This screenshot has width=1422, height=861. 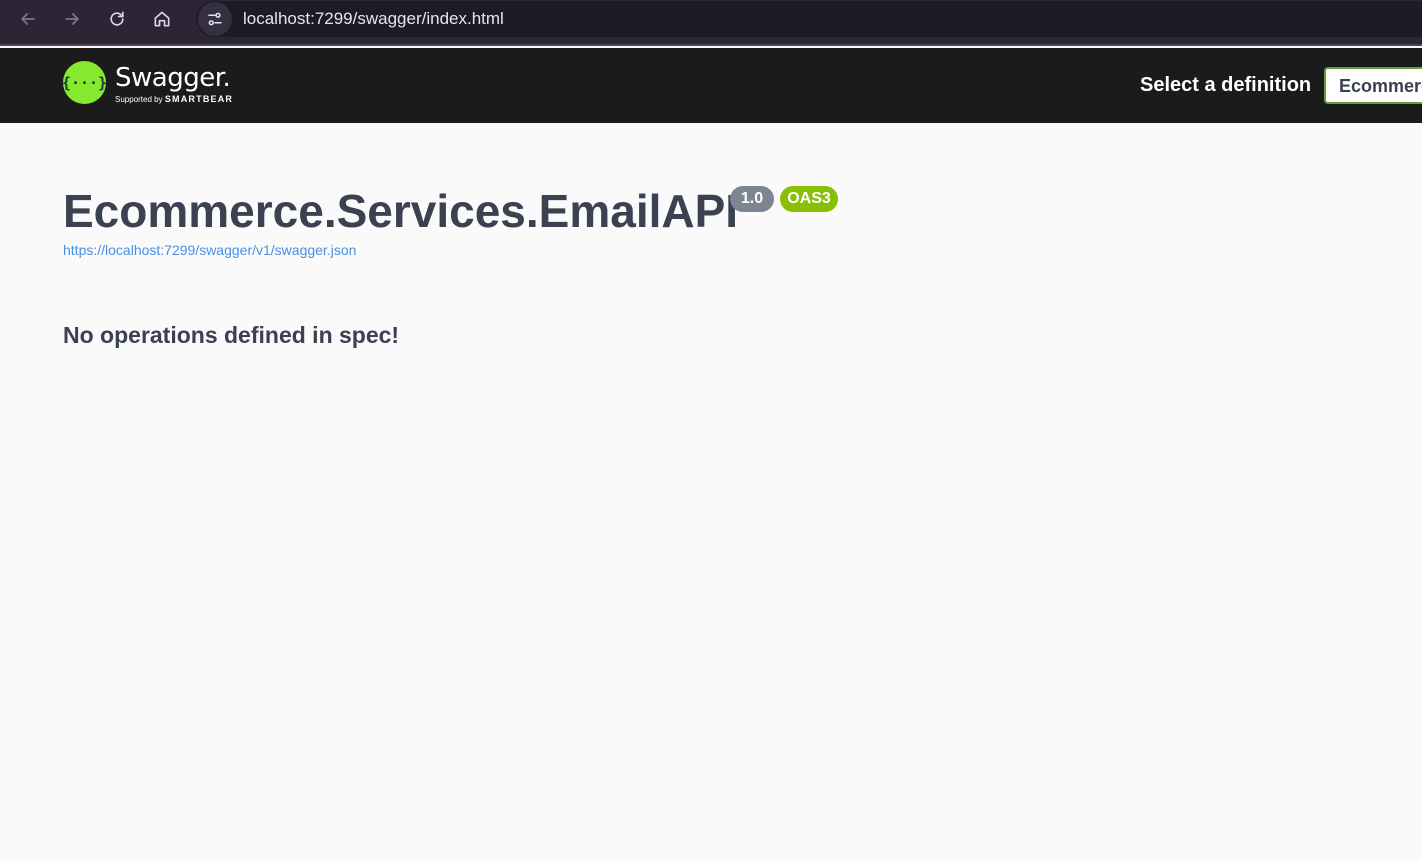 I want to click on select-definition-label: Select a definition, so click(x=1226, y=85).